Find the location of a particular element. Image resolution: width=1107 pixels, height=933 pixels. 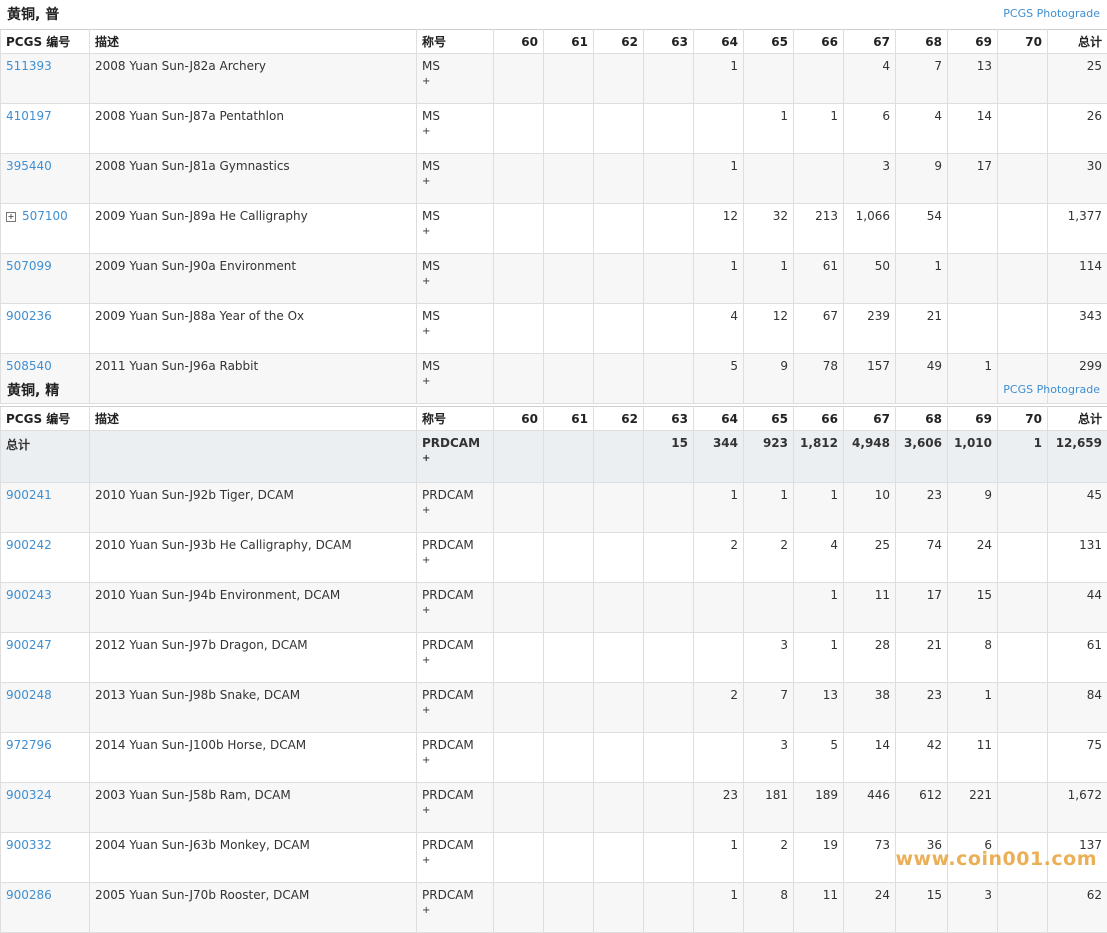

pcgs-number-cell: 511393 is located at coordinates (45, 79).